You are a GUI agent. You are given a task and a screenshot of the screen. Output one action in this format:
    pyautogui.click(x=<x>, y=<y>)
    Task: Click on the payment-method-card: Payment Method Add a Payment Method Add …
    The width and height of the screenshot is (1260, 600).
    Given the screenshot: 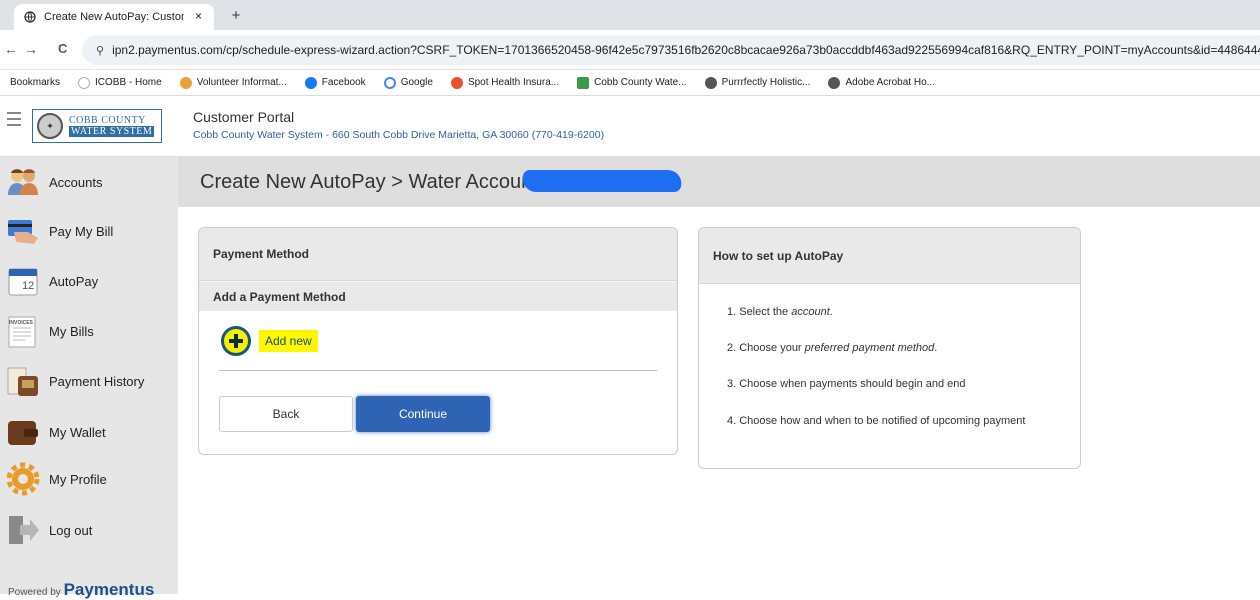 What is the action you would take?
    pyautogui.click(x=438, y=341)
    